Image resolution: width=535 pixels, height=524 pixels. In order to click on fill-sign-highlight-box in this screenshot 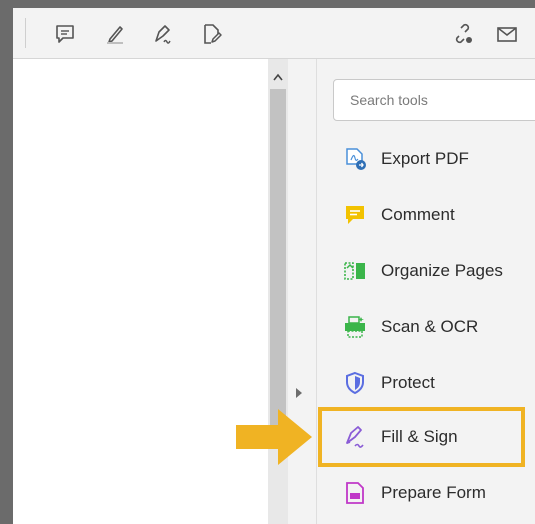, I will do `click(421, 437)`.